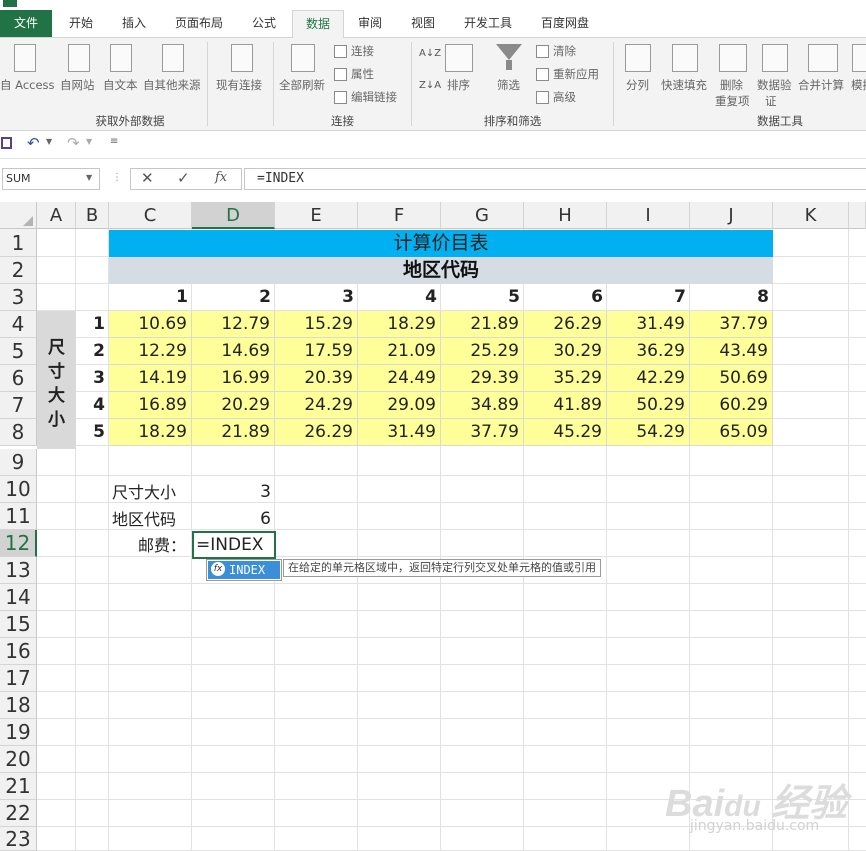 Image resolution: width=866 pixels, height=851 pixels. What do you see at coordinates (857, 215) in the screenshot?
I see `column-header-l` at bounding box center [857, 215].